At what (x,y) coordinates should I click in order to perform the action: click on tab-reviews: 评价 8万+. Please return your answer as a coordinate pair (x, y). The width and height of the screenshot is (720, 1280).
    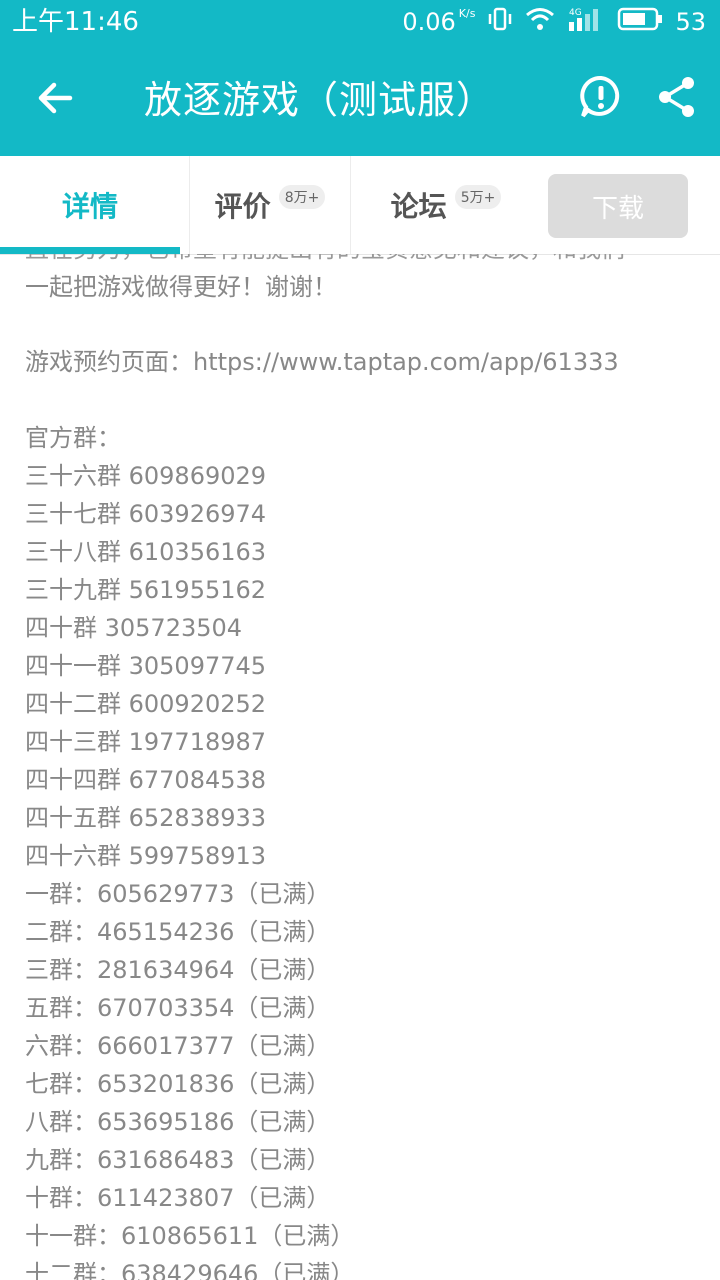
    Looking at the image, I should click on (270, 205).